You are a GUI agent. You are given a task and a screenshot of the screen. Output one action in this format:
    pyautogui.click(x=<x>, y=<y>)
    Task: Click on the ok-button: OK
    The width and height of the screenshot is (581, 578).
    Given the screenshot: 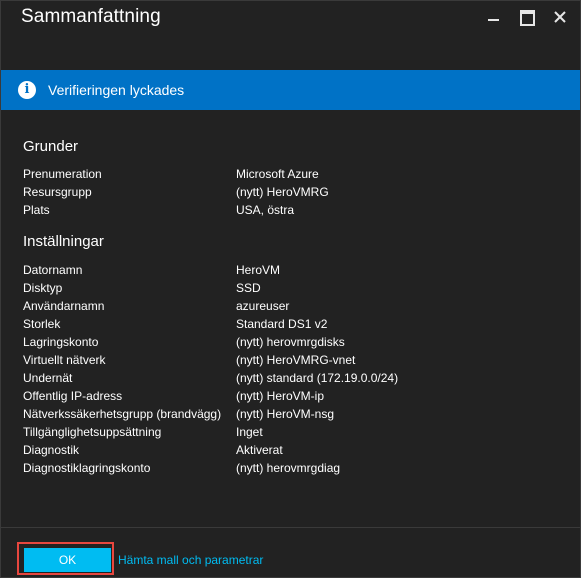 What is the action you would take?
    pyautogui.click(x=67, y=560)
    